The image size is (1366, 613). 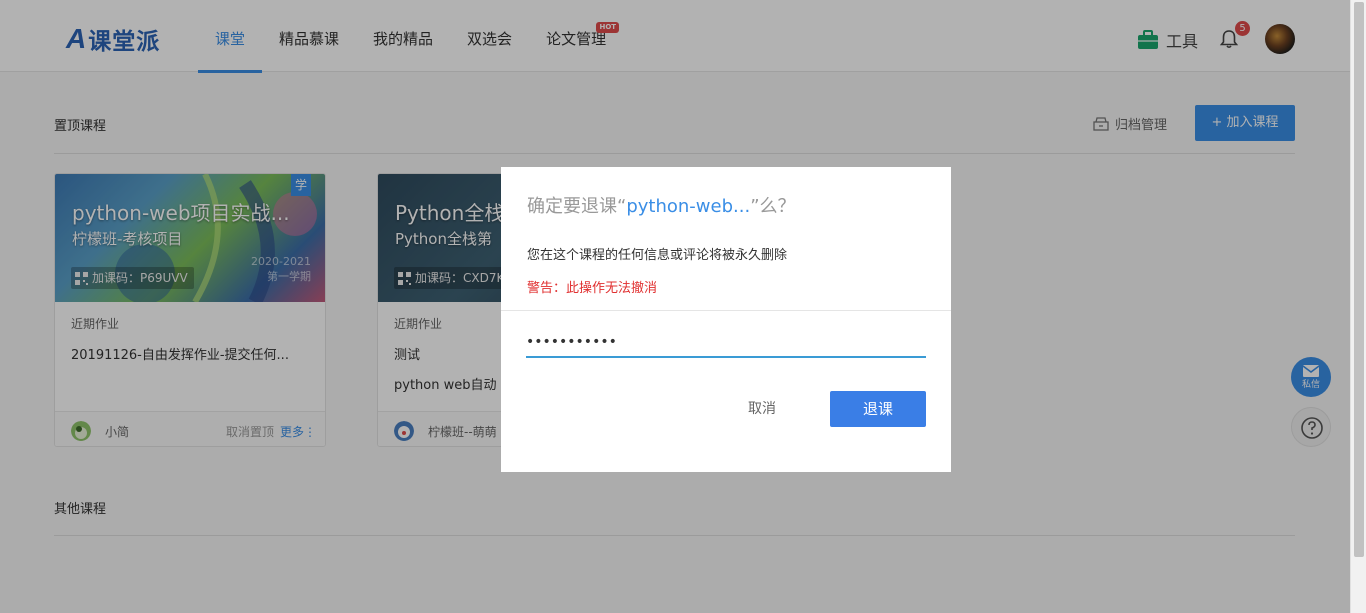 I want to click on dialog-title: 确定要退课“python-web...”么？, so click(x=661, y=206).